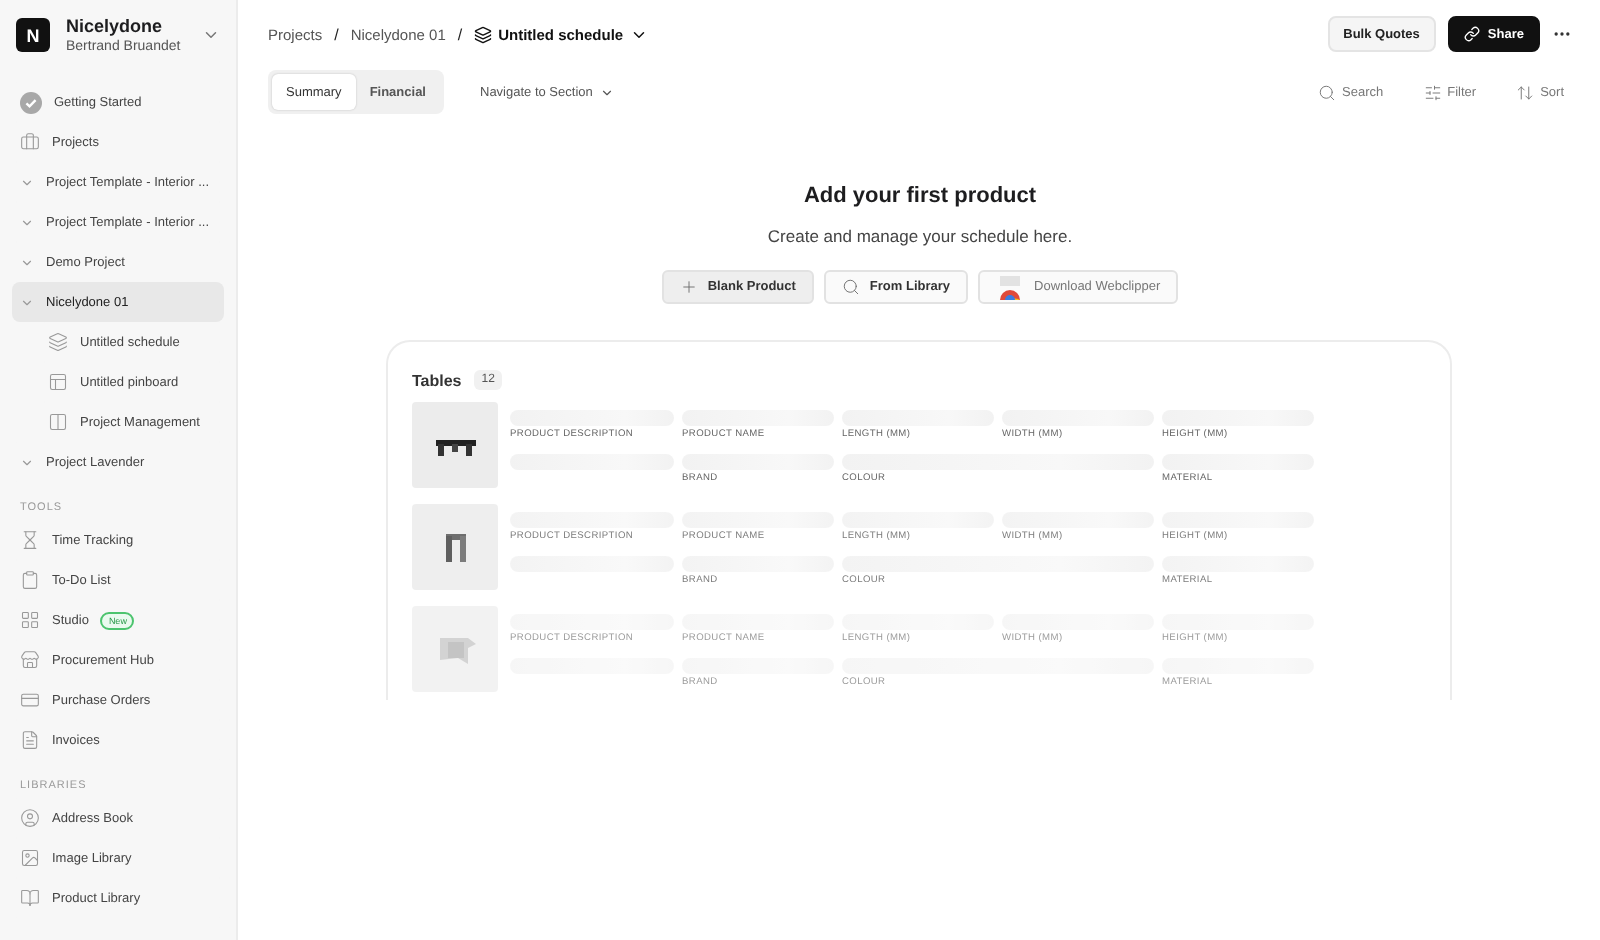 The image size is (1600, 940). I want to click on check-icon, so click(31, 102).